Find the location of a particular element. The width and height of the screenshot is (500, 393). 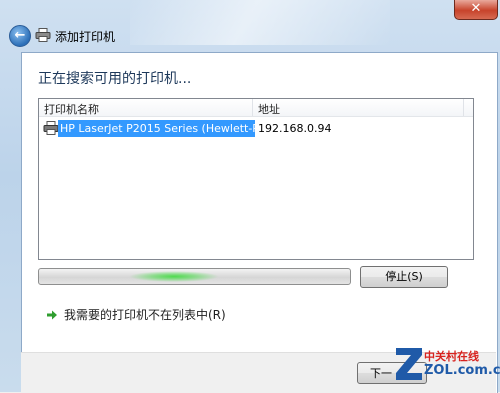

stop-button: 停止(S) is located at coordinates (404, 277).